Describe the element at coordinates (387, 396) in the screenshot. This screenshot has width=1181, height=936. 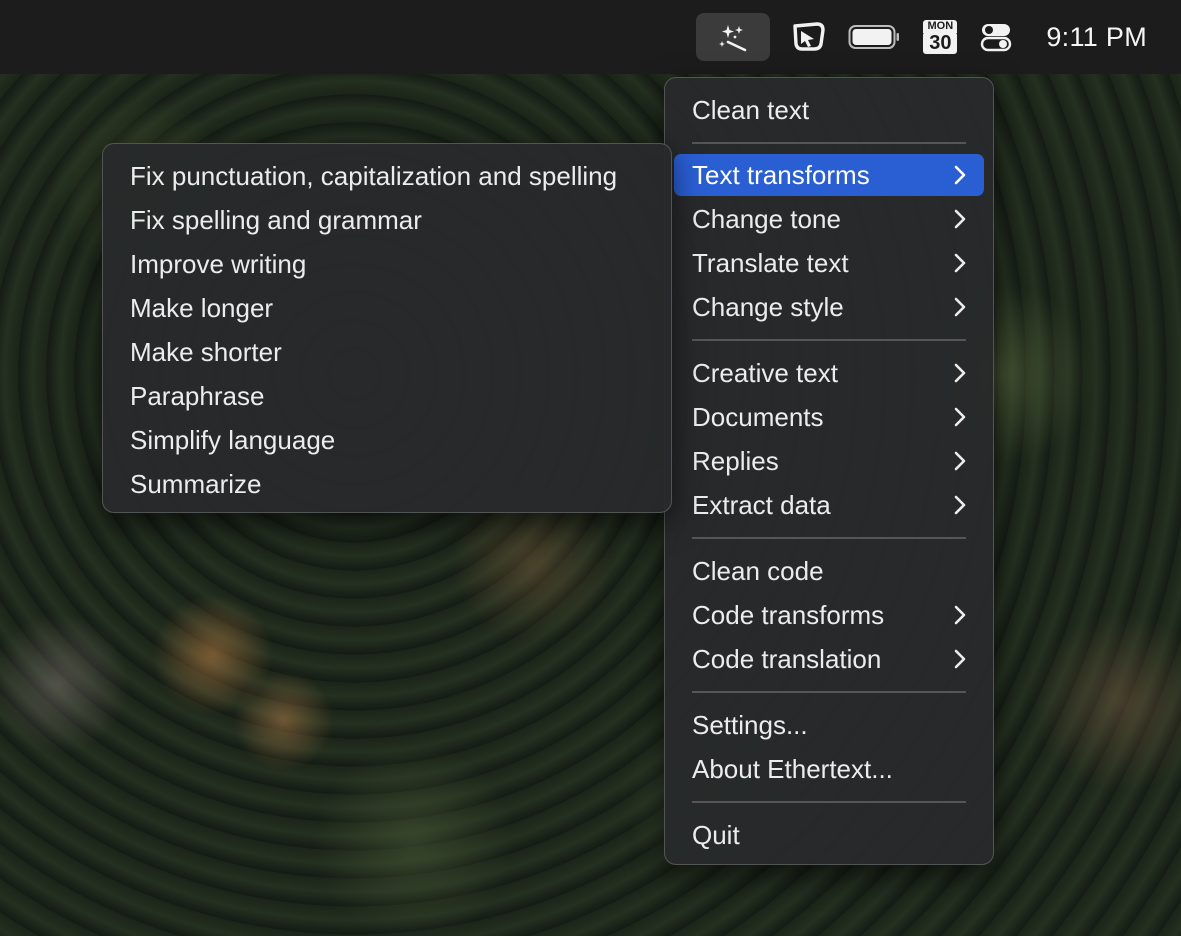
I see `submenu-item-paraphrase: Paraphrase` at that location.